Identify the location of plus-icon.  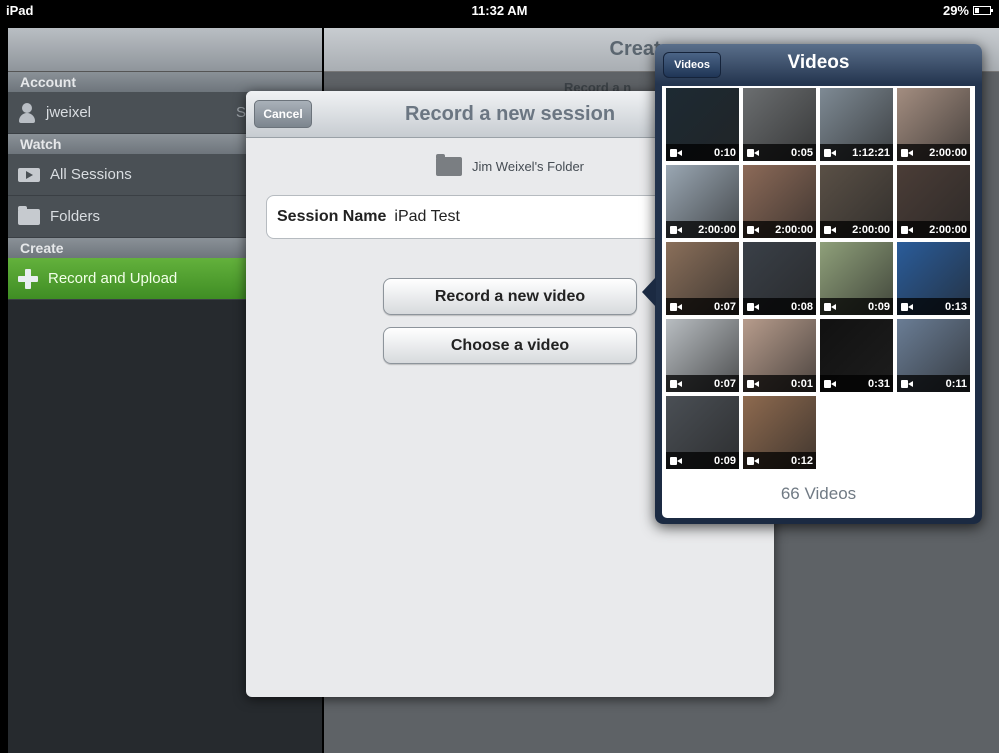
(28, 278).